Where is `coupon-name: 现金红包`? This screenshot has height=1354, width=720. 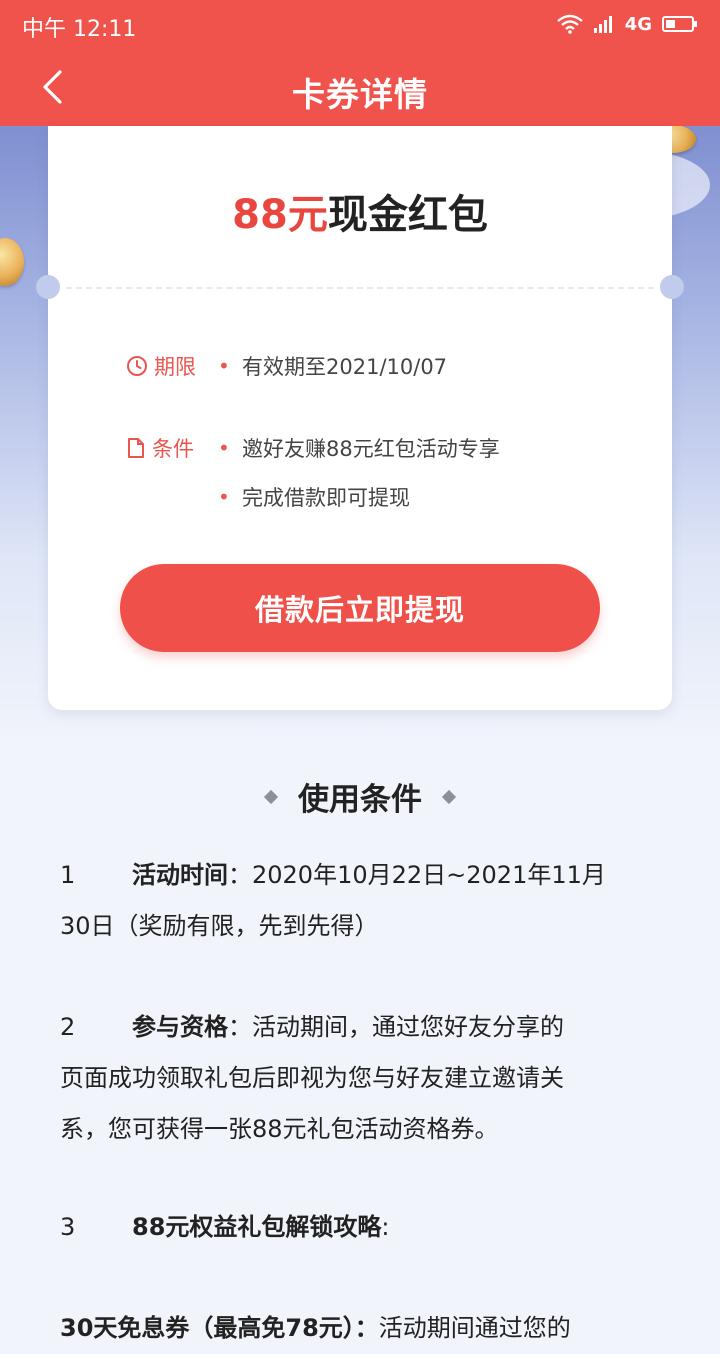 coupon-name: 现金红包 is located at coordinates (407, 215).